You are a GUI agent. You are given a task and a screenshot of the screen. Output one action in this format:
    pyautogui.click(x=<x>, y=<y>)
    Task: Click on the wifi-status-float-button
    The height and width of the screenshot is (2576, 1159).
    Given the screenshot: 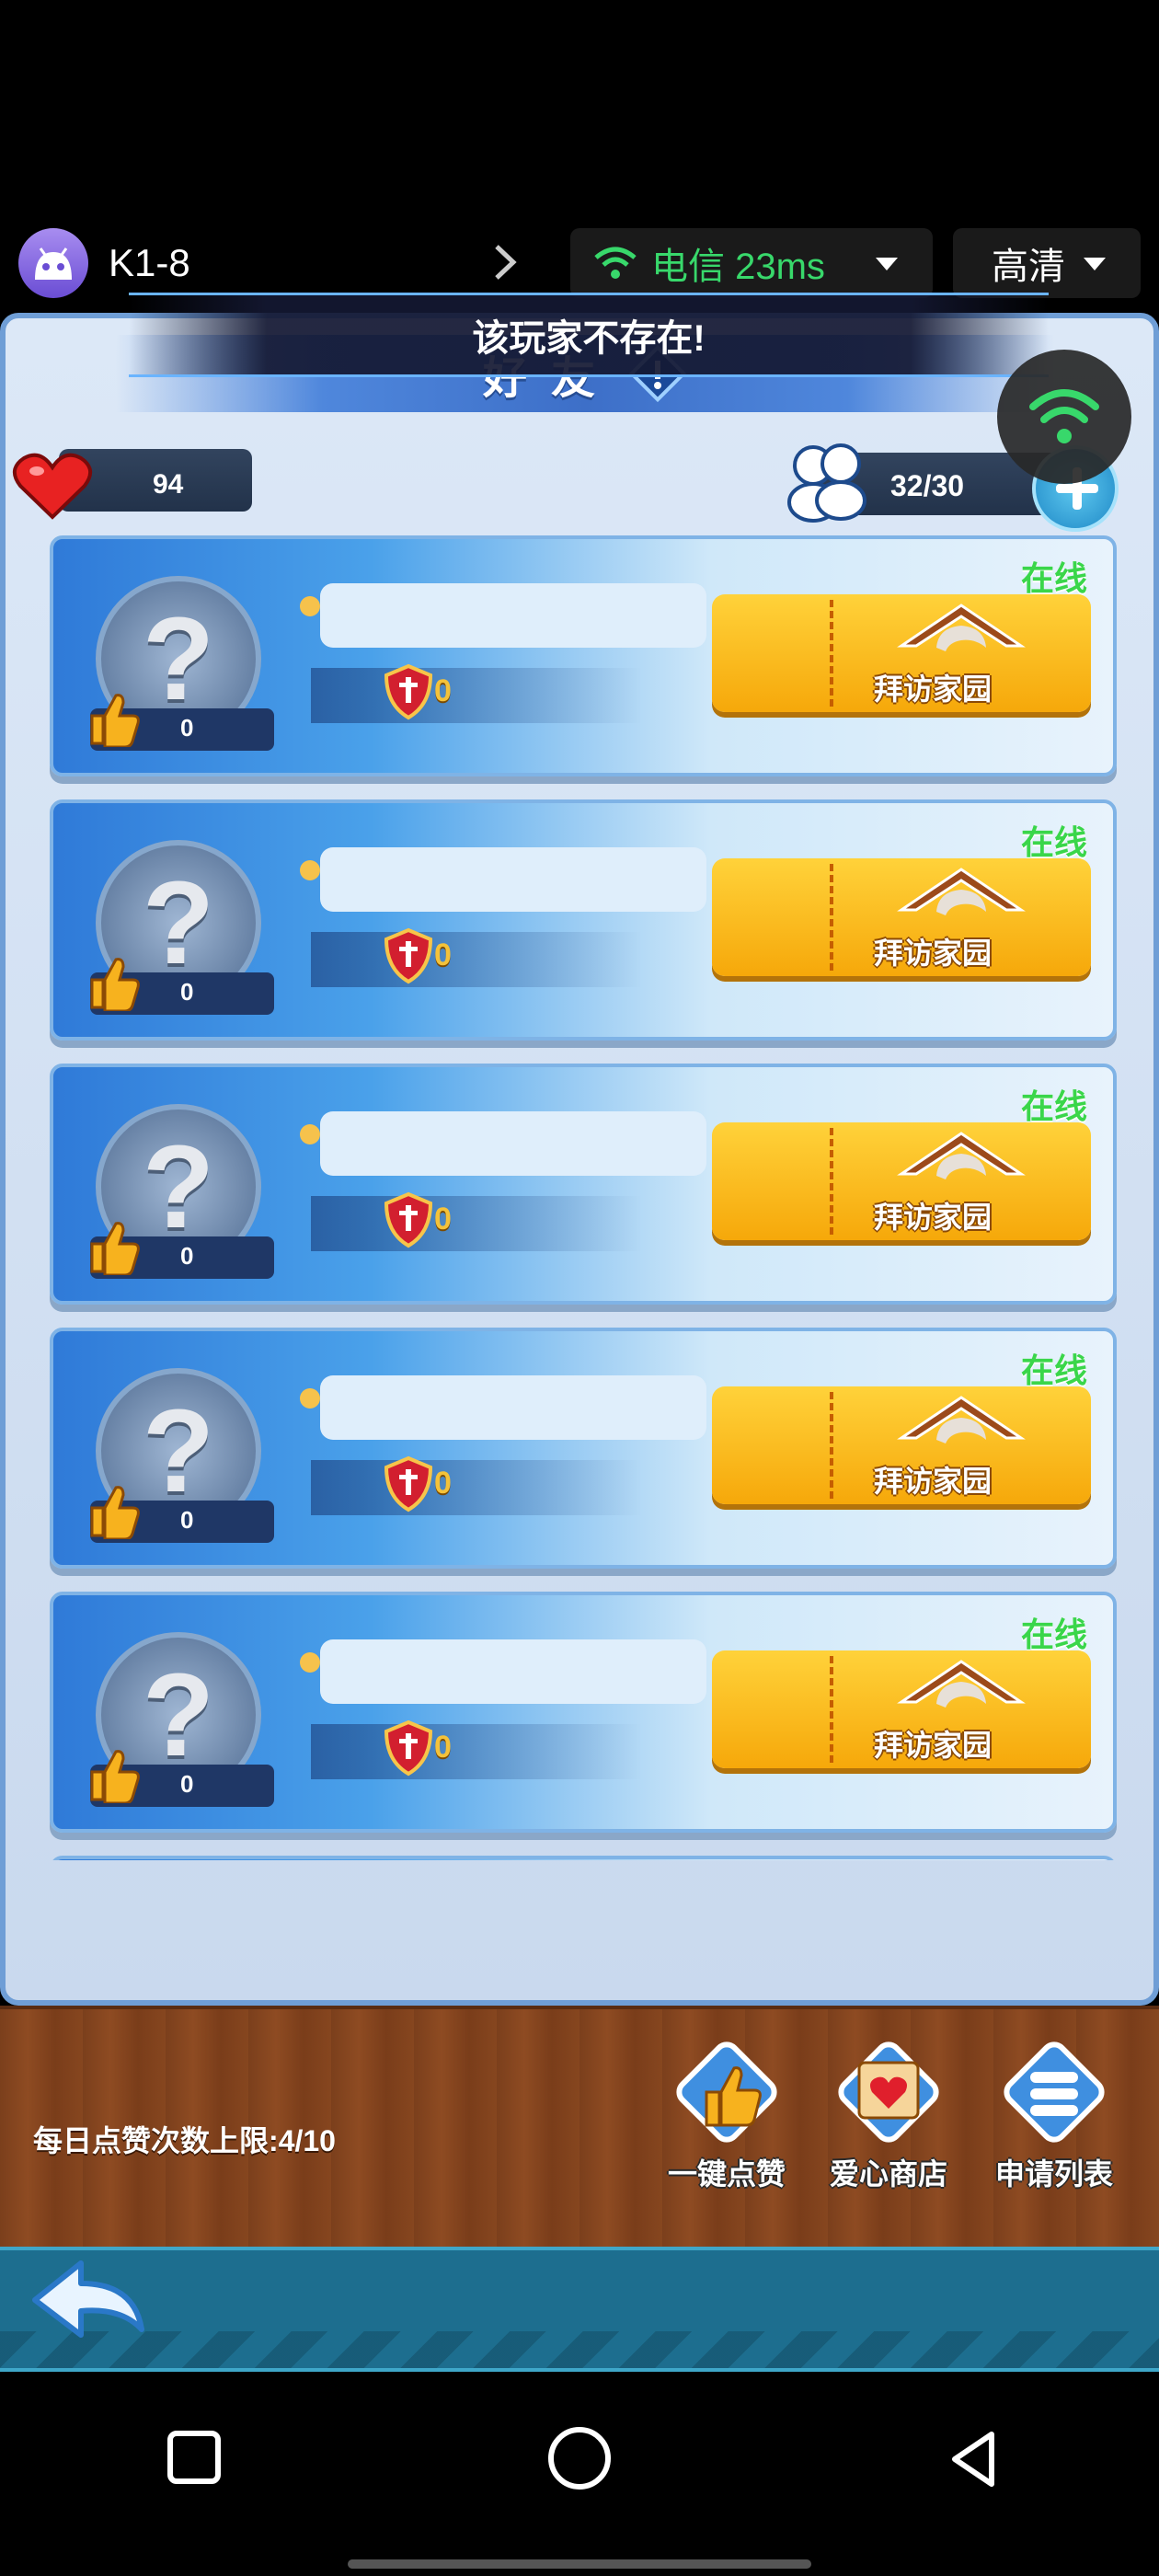 What is the action you would take?
    pyautogui.click(x=1064, y=417)
    